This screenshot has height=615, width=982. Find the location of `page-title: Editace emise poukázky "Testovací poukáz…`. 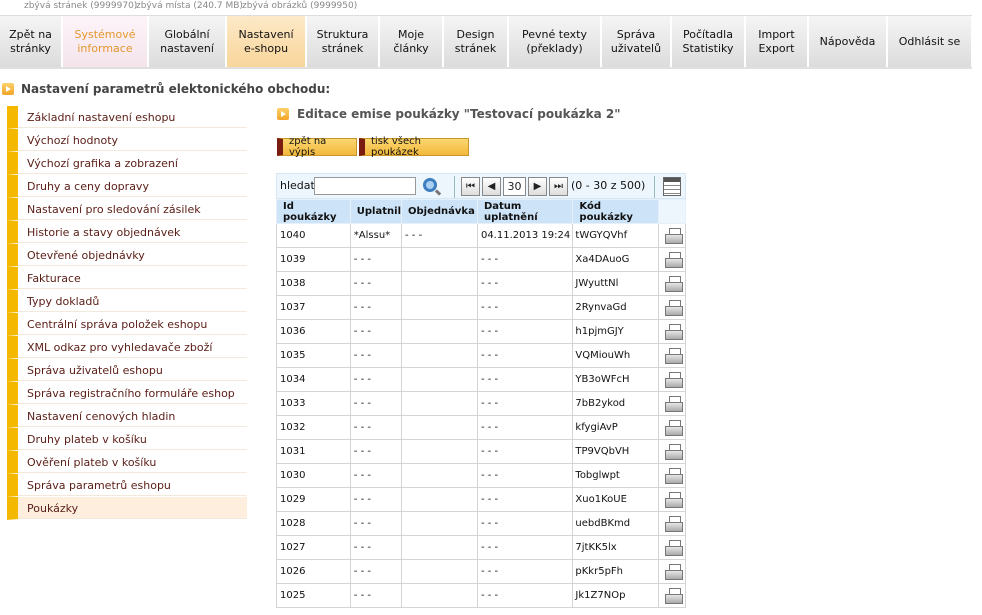

page-title: Editace emise poukázky "Testovací poukáz… is located at coordinates (459, 114).